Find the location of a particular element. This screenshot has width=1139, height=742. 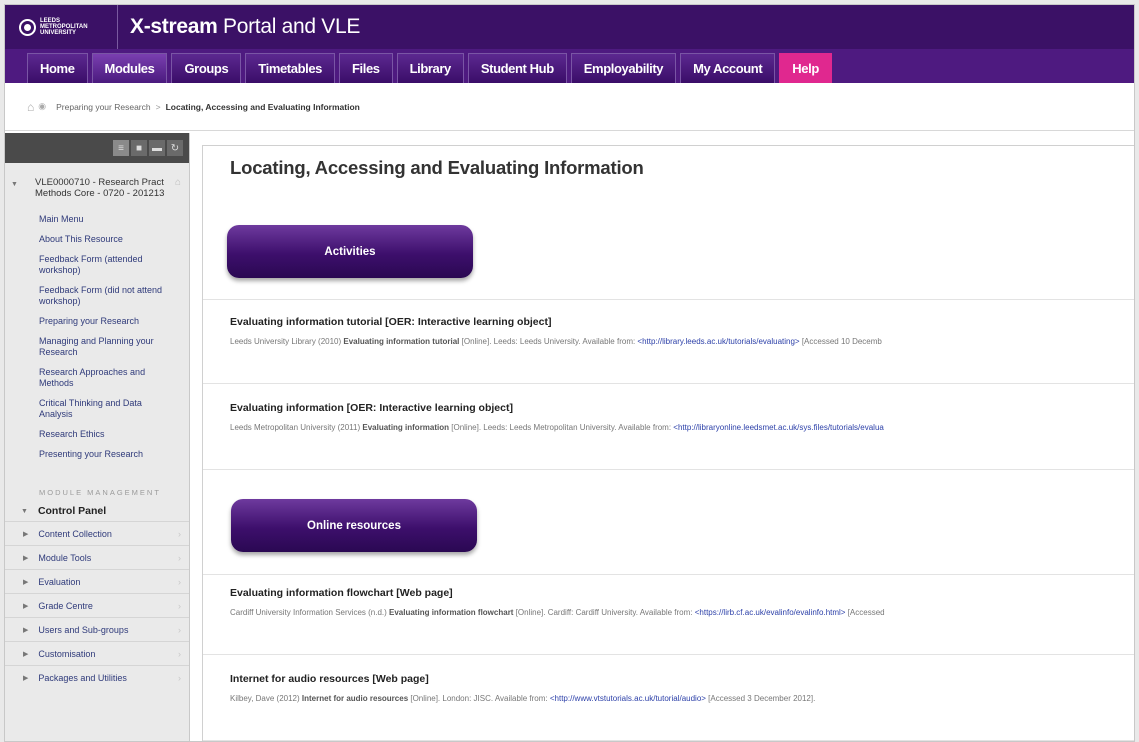

control-item-label: Users and Sub-groups is located at coordinates (83, 629).